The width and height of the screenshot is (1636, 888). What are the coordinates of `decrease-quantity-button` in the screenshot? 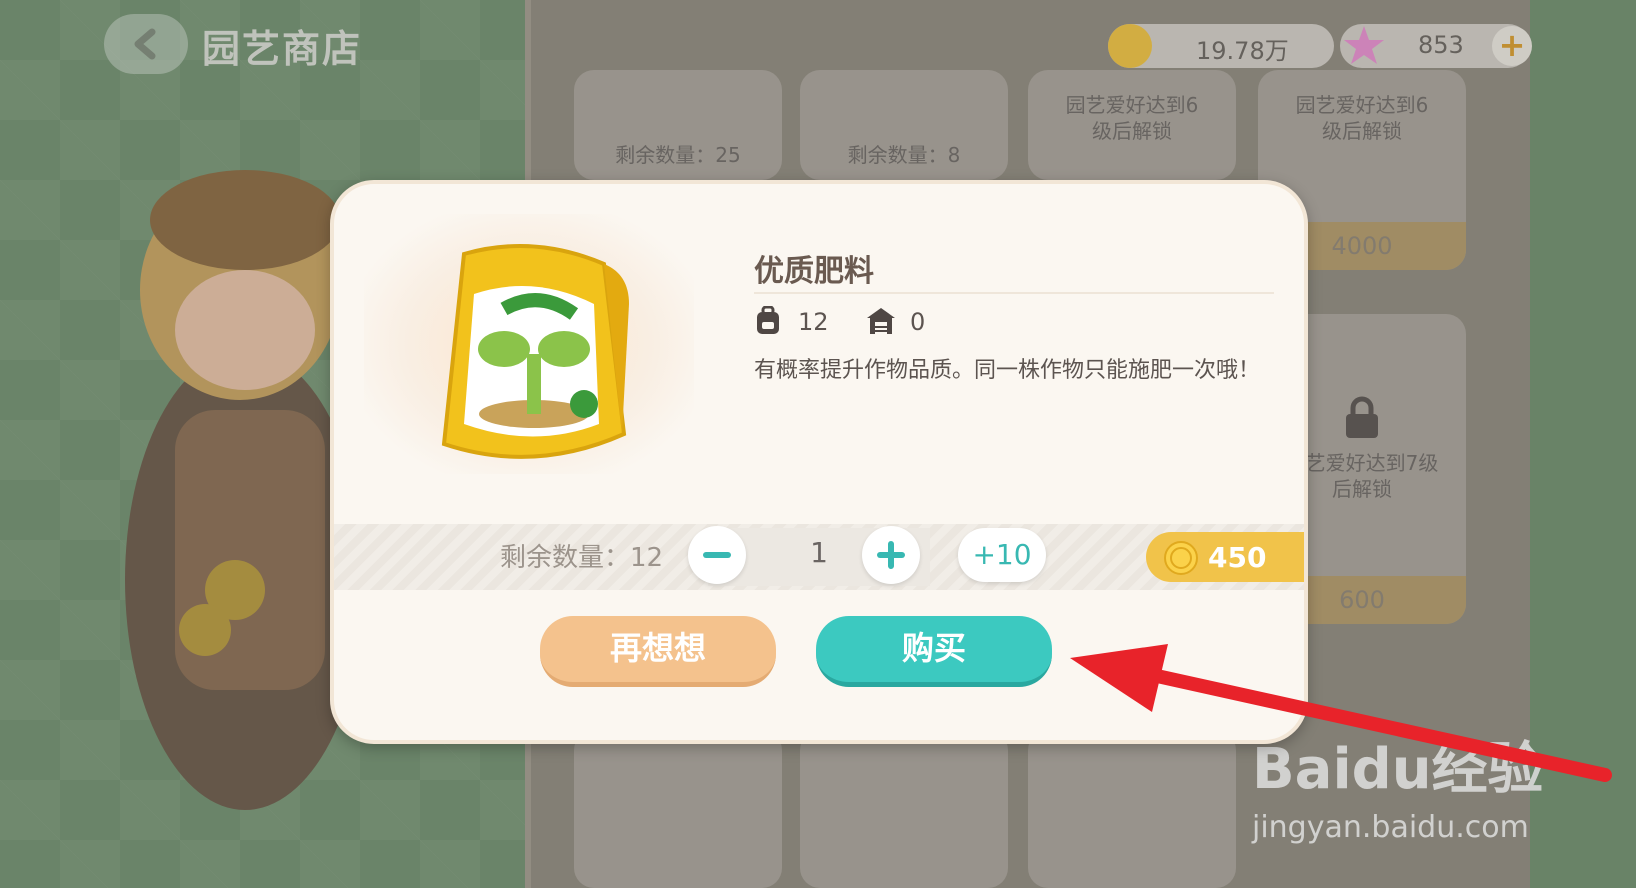 It's located at (717, 555).